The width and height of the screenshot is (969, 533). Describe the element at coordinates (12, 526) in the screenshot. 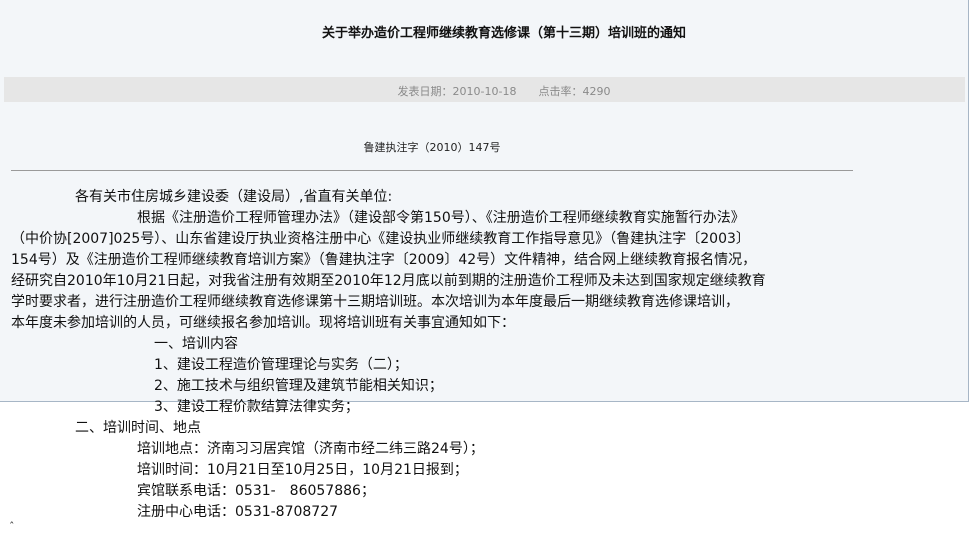

I see `caret-mark: ˆ` at that location.